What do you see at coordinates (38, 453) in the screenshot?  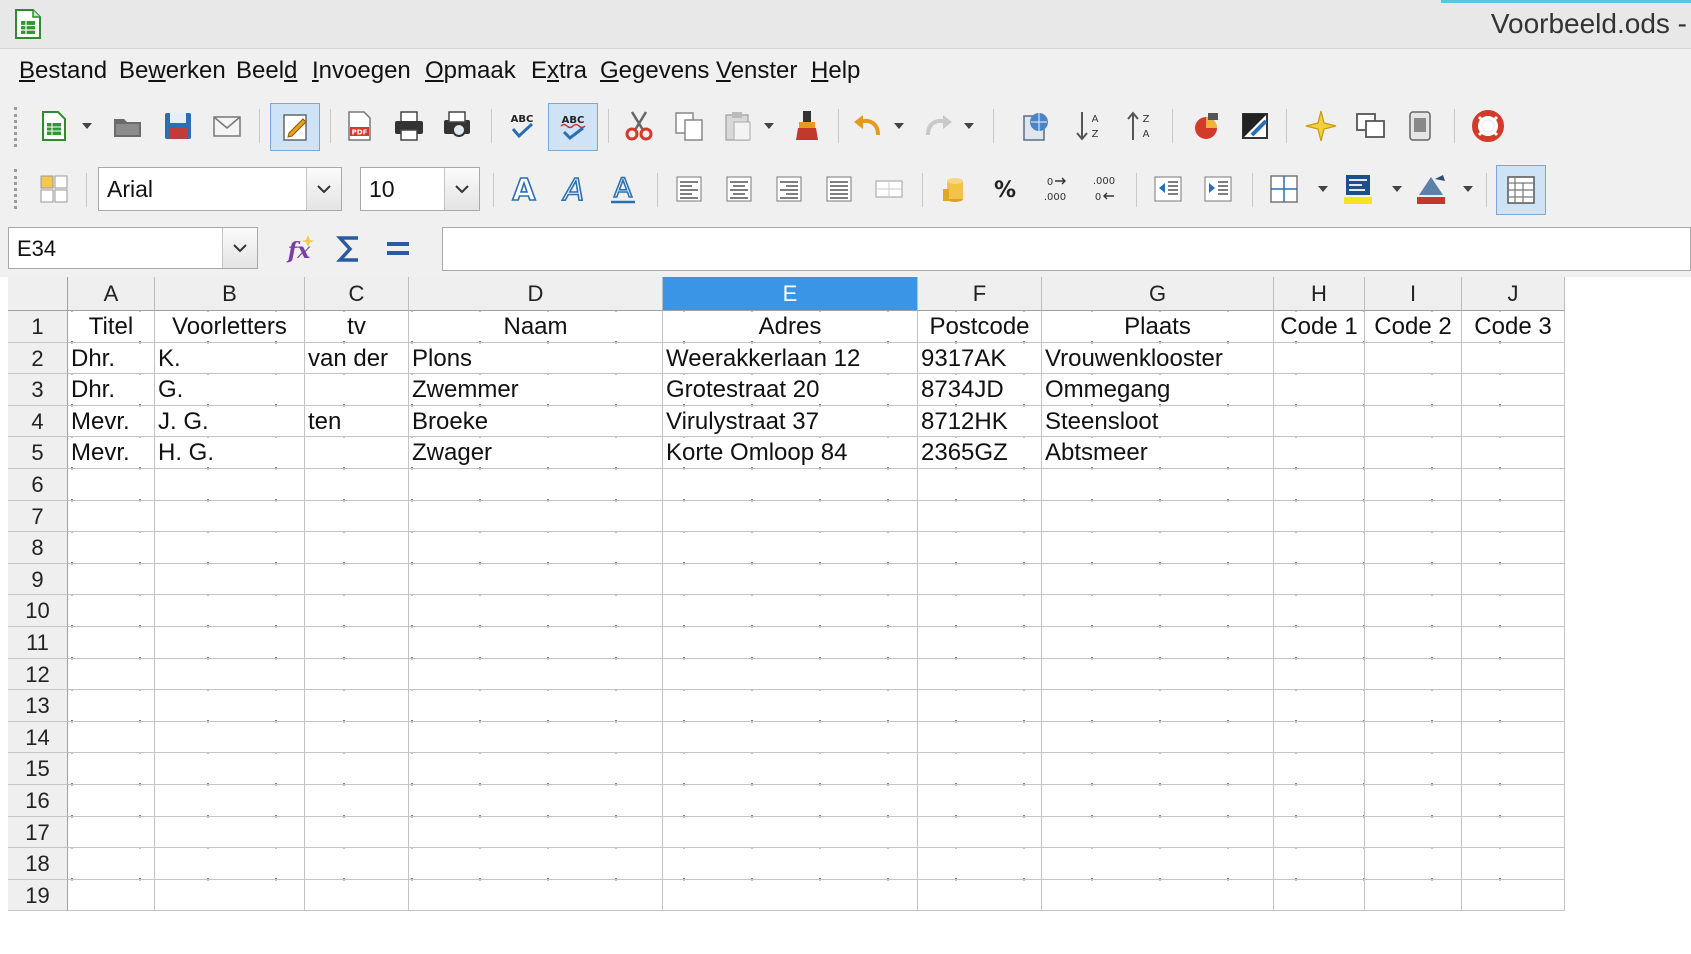 I see `row-header: 5` at bounding box center [38, 453].